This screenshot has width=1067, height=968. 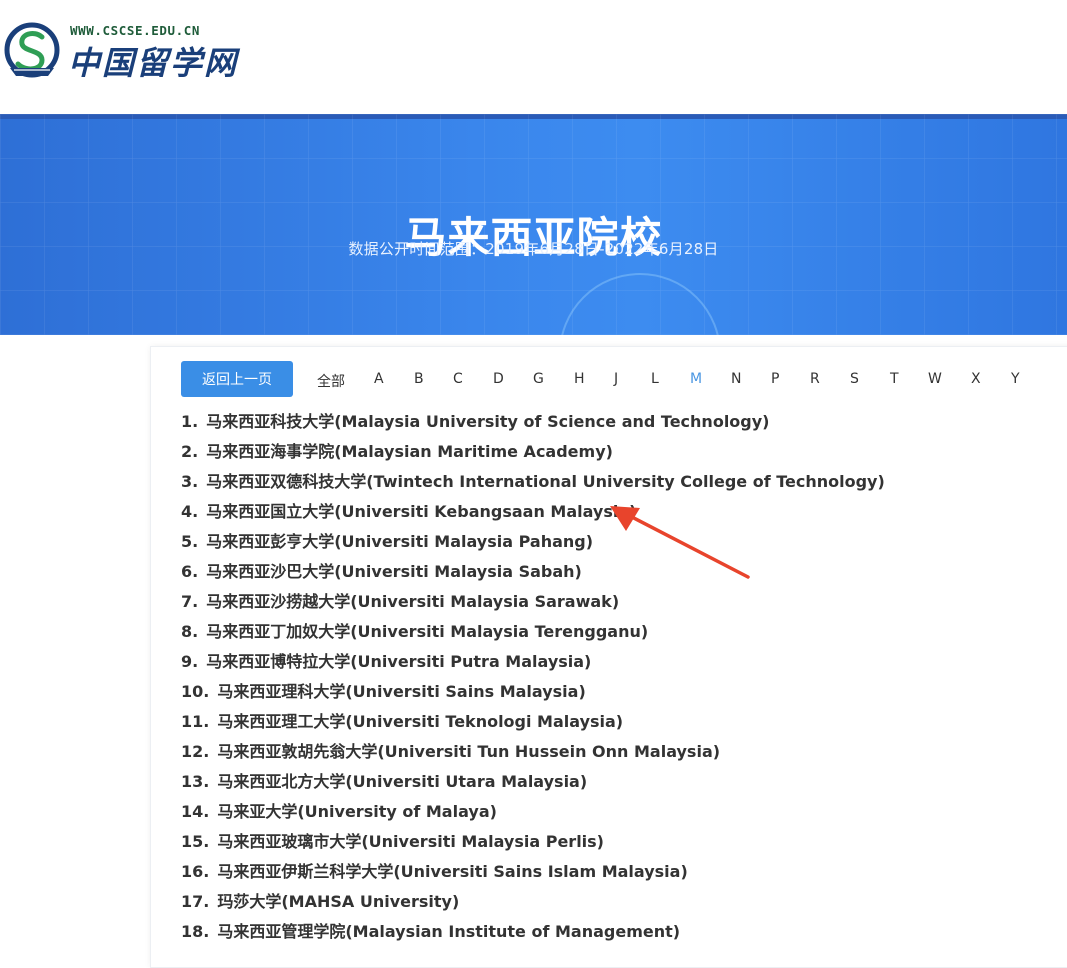 What do you see at coordinates (195, 901) in the screenshot?
I see `list-item-number: 17.` at bounding box center [195, 901].